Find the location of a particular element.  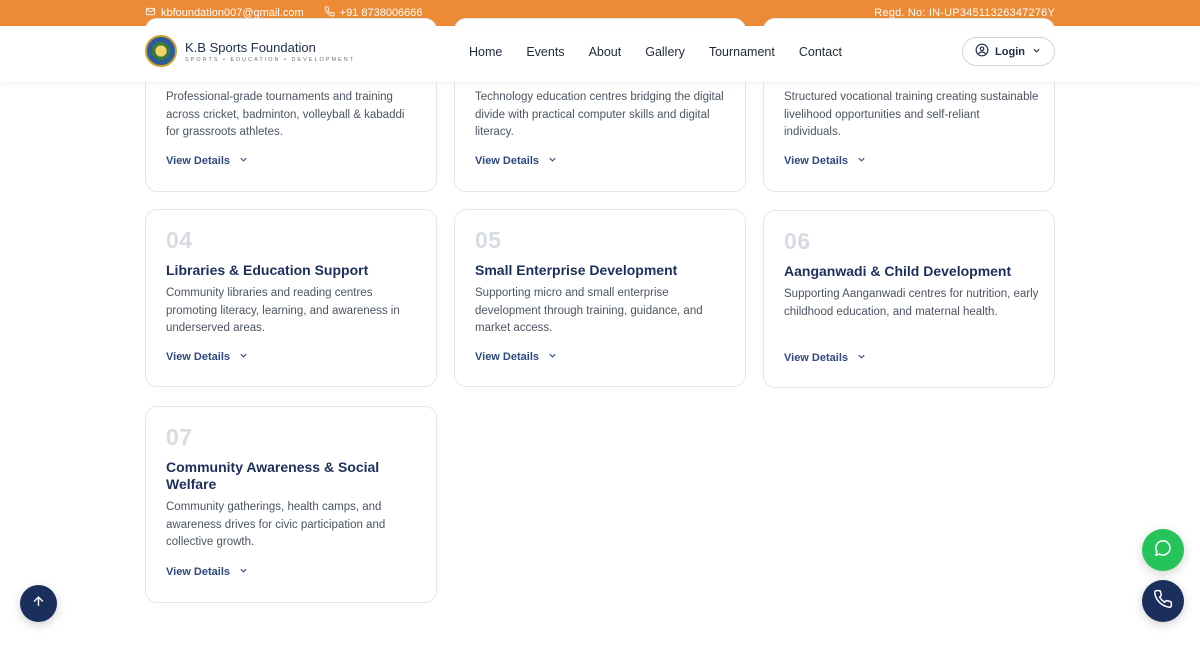

card-number: 04 is located at coordinates (179, 240).